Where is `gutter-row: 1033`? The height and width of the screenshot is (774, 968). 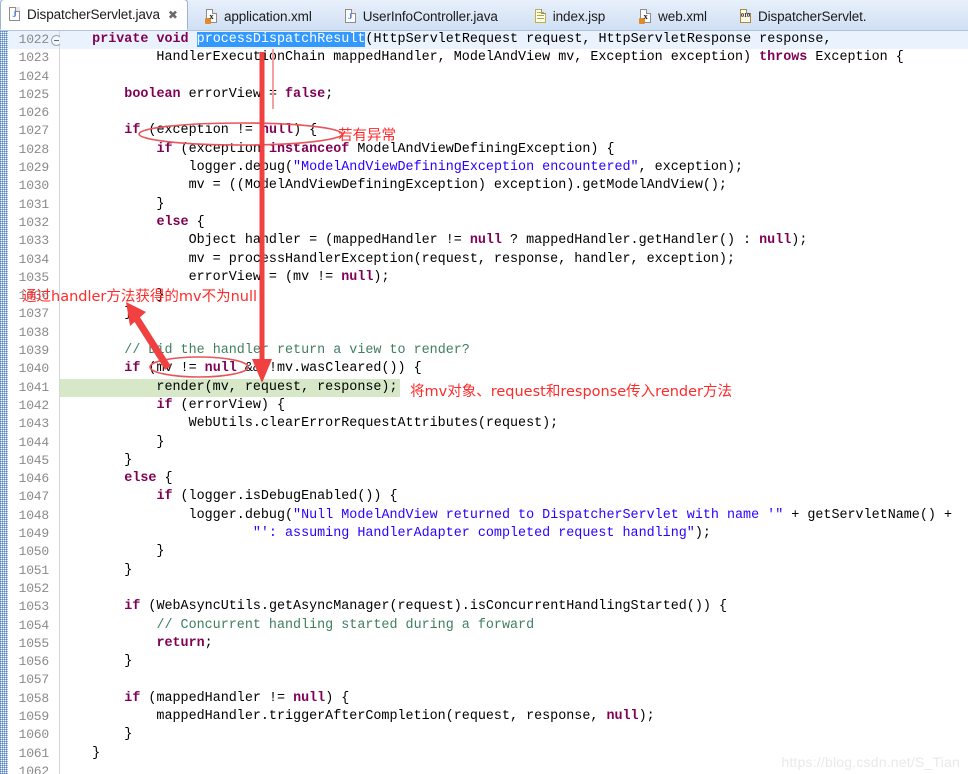
gutter-row: 1033 is located at coordinates (33, 241).